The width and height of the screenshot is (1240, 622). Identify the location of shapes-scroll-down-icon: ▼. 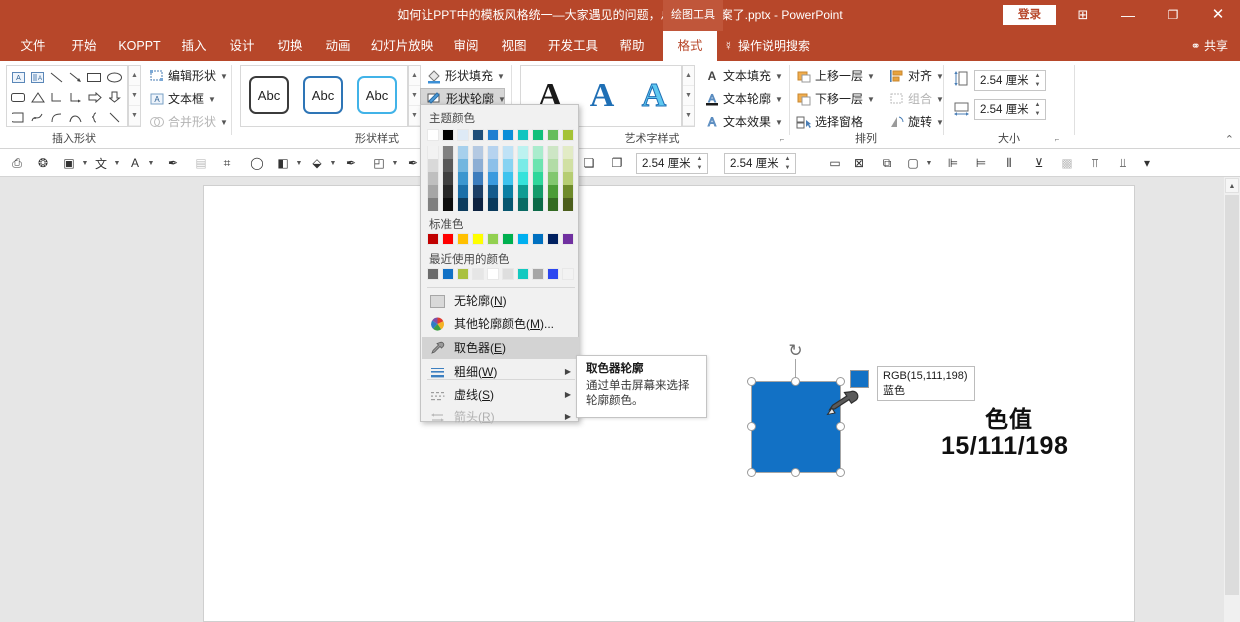
(134, 96).